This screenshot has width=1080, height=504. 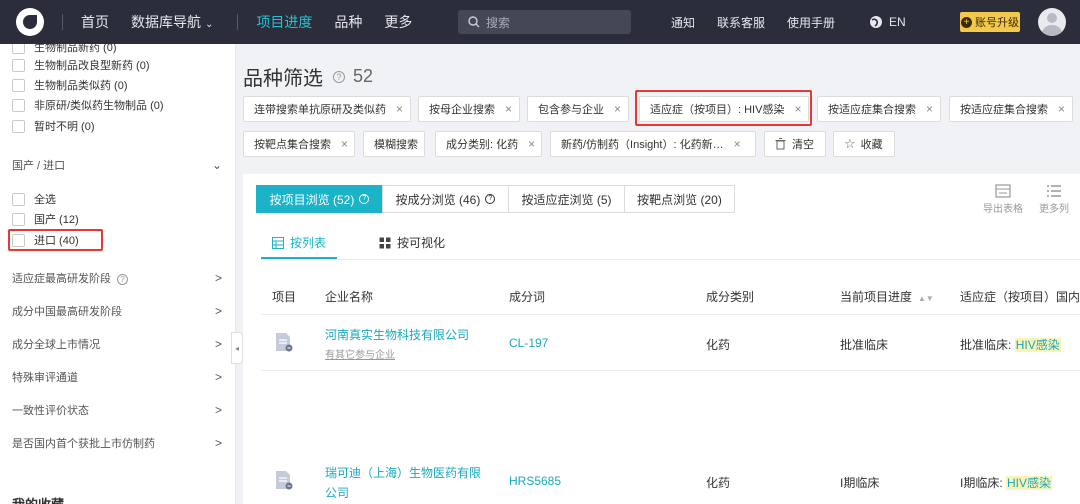 What do you see at coordinates (172, 22) in the screenshot?
I see `nav-database: 数据库导航 ⌄` at bounding box center [172, 22].